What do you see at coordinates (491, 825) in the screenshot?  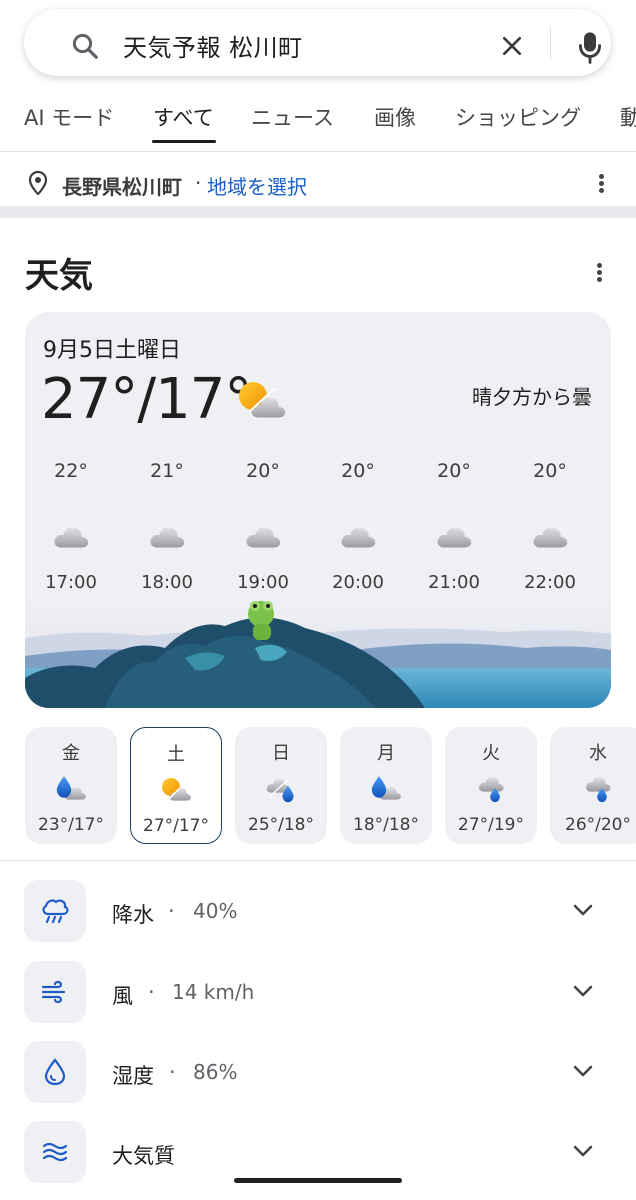 I see `daily-temps: 27°/19°` at bounding box center [491, 825].